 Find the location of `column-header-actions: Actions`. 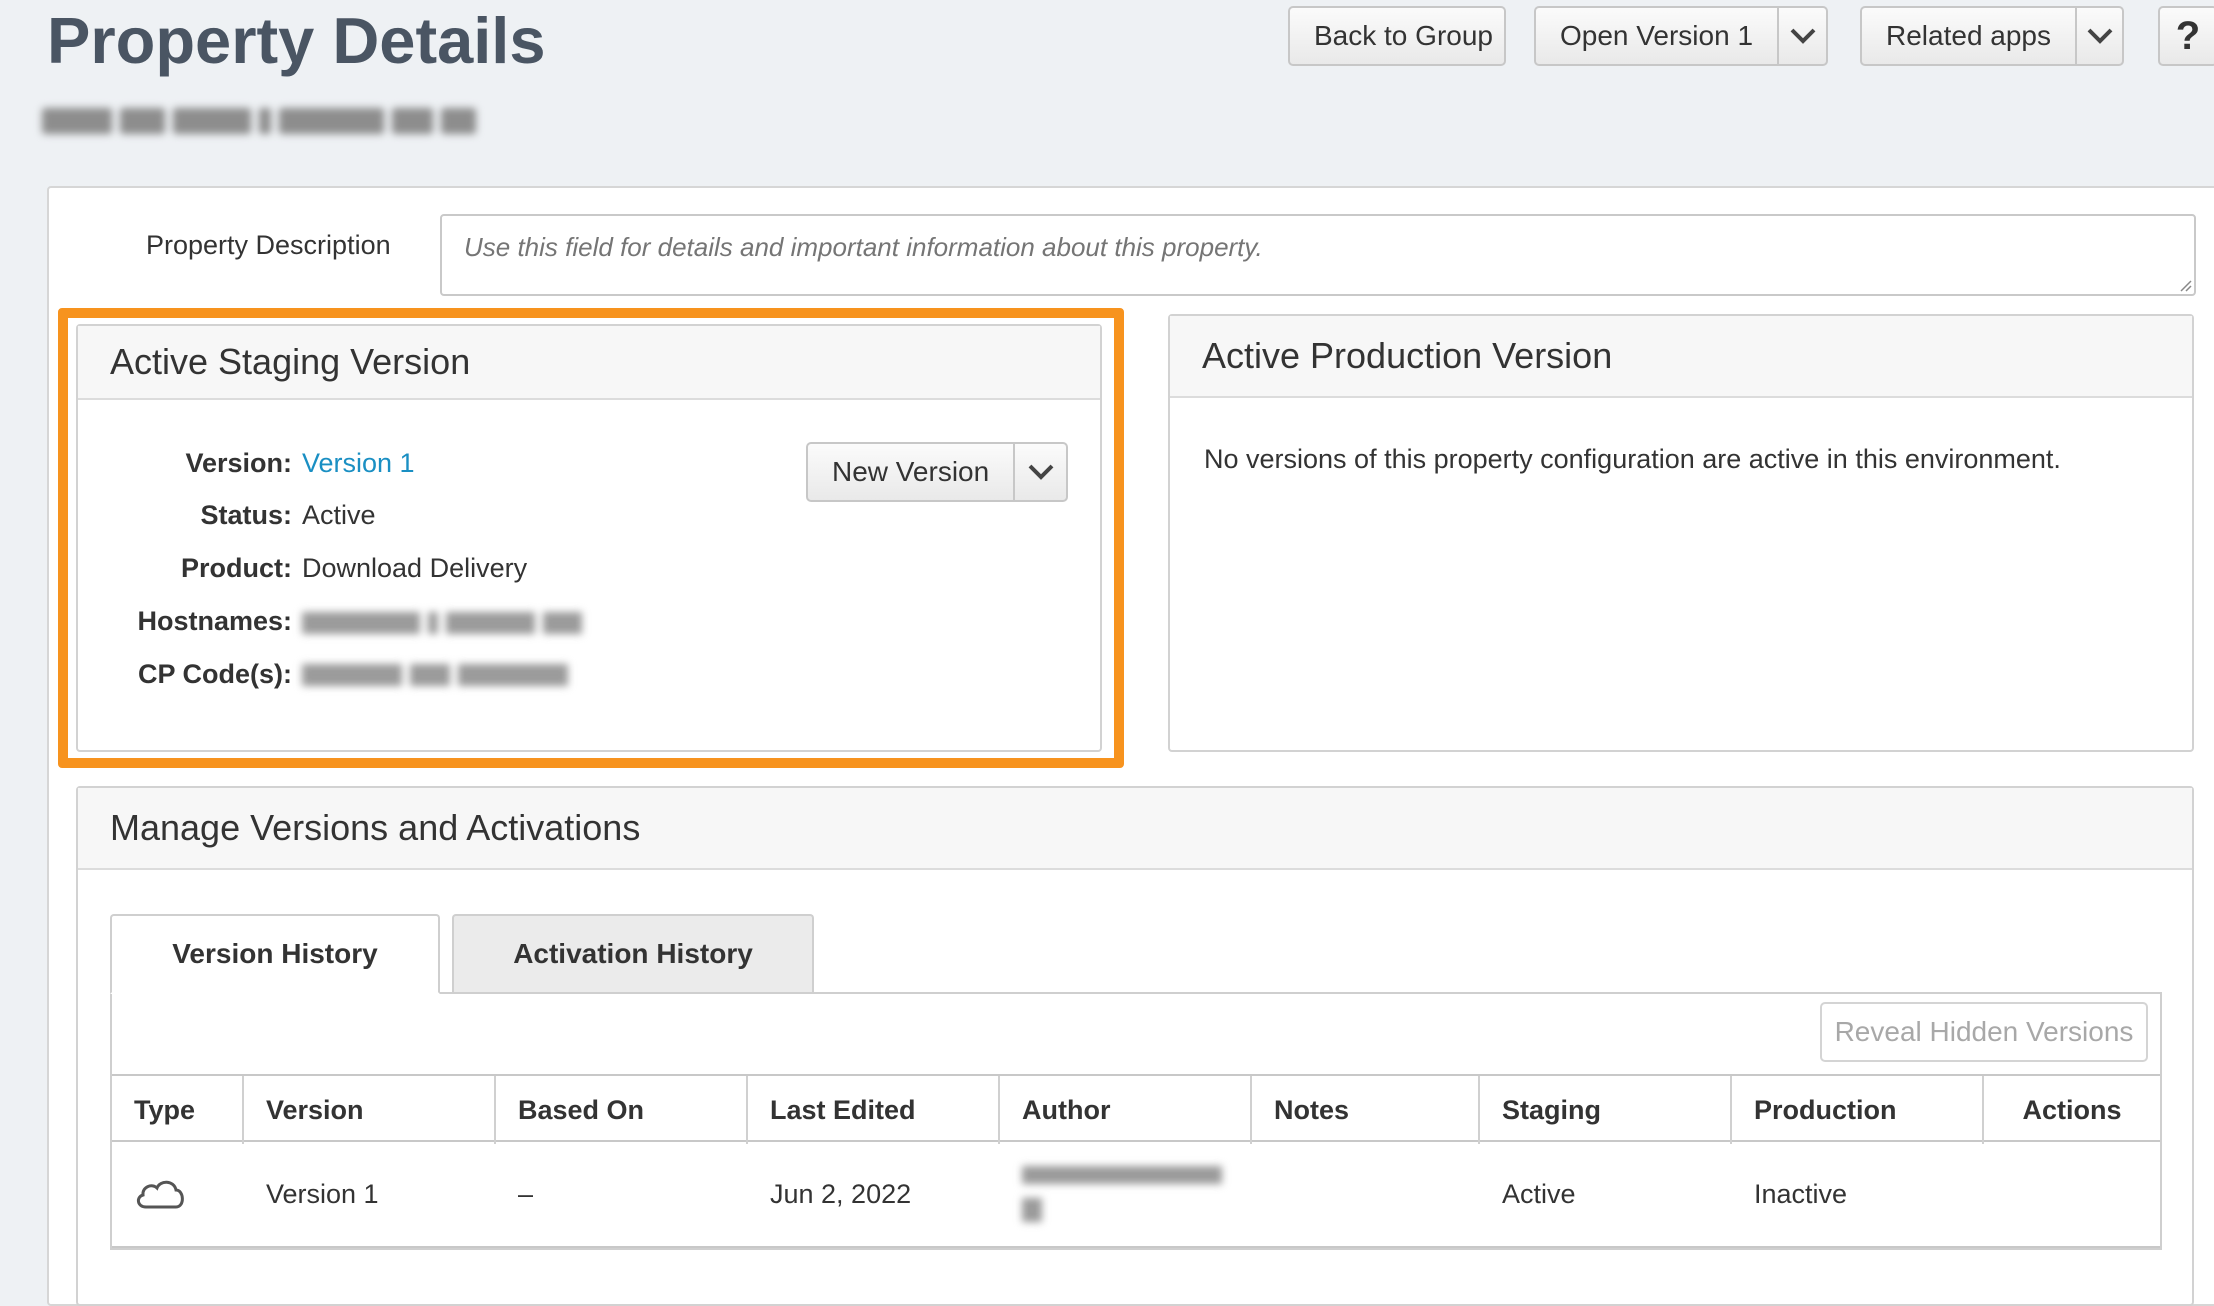

column-header-actions: Actions is located at coordinates (2072, 1110).